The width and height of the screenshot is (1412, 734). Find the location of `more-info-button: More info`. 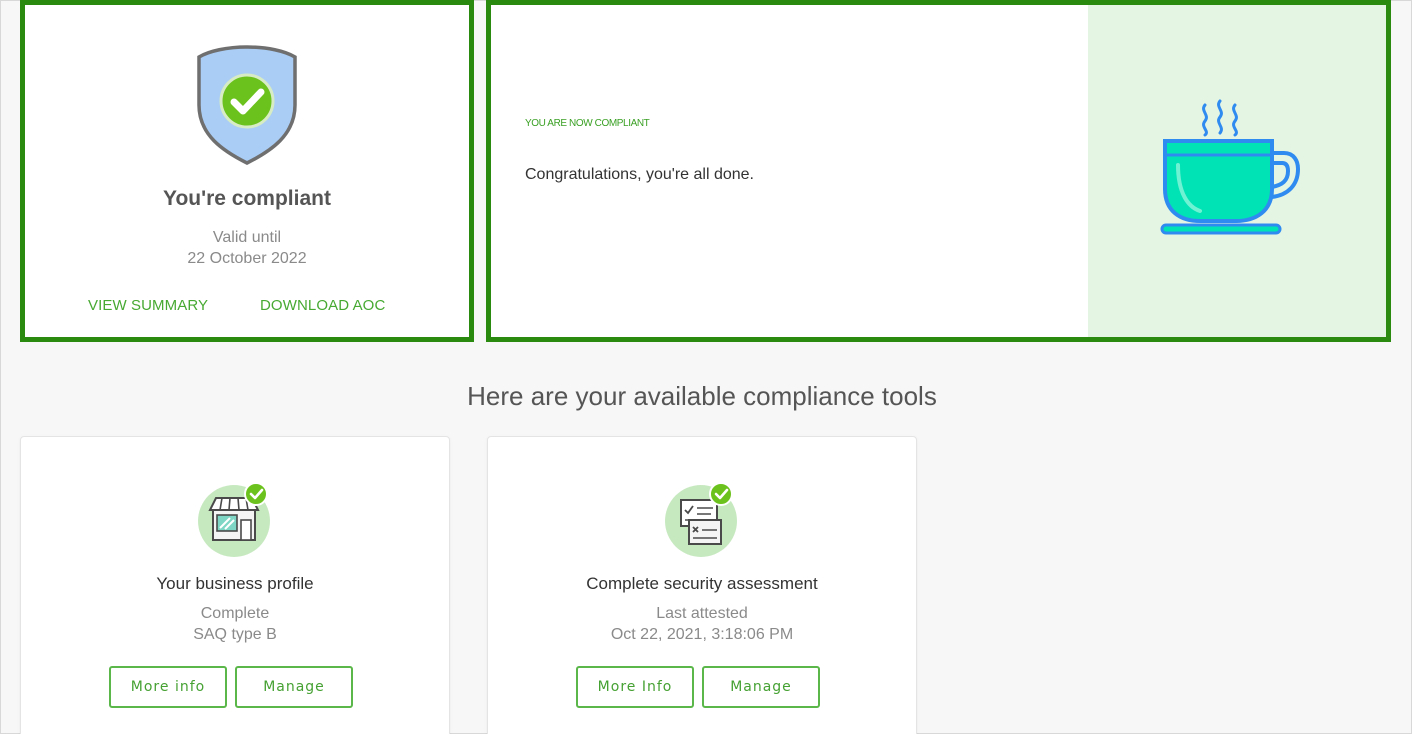

more-info-button: More info is located at coordinates (168, 687).